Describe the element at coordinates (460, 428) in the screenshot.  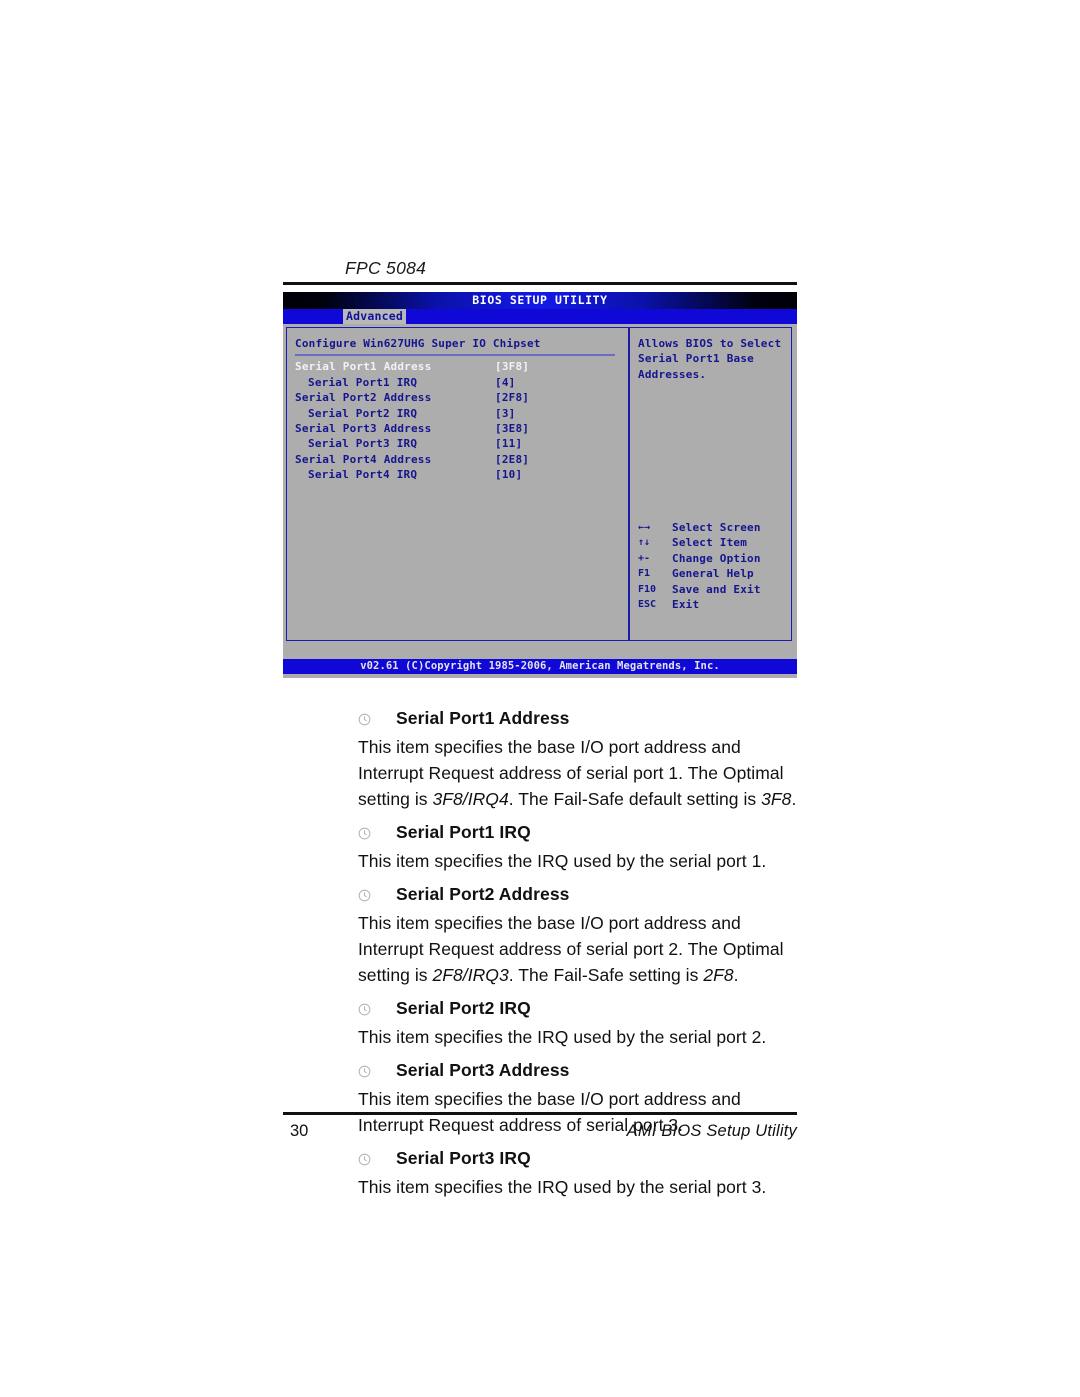
I see `bios-option-row: Serial Port3 Address [3E8]` at that location.